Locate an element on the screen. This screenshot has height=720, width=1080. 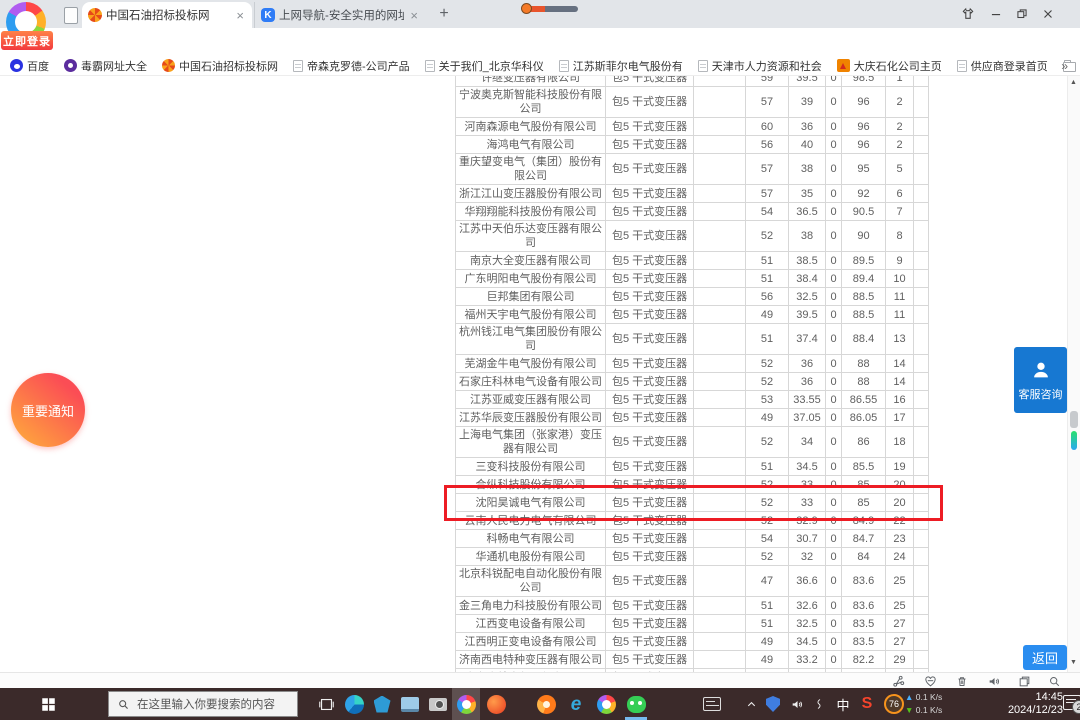
table-row: 芜湖金牛电气股份有限公司 包5 干式变压器 52 36 0 88 14 is located at coordinates (692, 363).